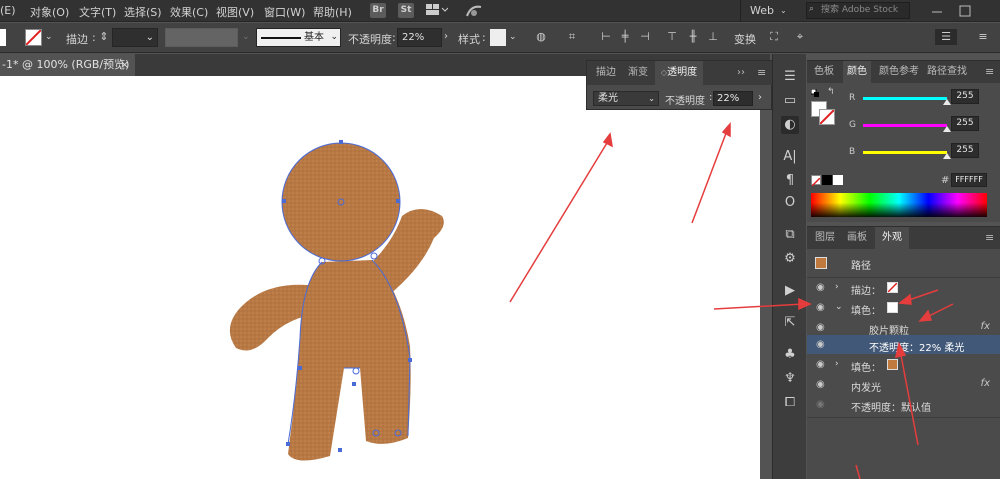 The width and height of the screenshot is (1000, 479). I want to click on paragraph-icon: ¶, so click(790, 181).